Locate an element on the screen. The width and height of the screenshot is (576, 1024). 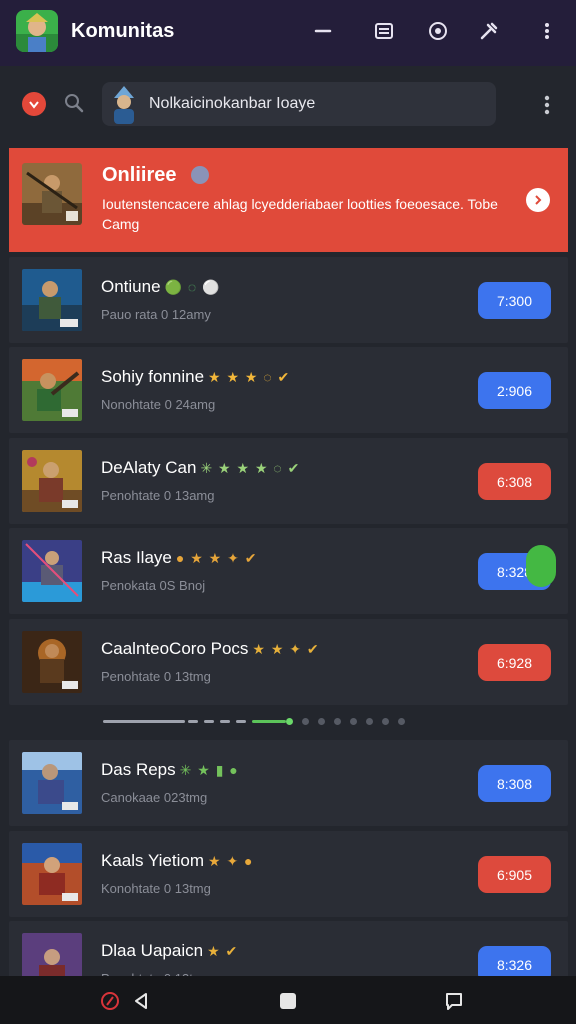
game-subtitle: Canokaae 023tmg is located at coordinates (154, 797).